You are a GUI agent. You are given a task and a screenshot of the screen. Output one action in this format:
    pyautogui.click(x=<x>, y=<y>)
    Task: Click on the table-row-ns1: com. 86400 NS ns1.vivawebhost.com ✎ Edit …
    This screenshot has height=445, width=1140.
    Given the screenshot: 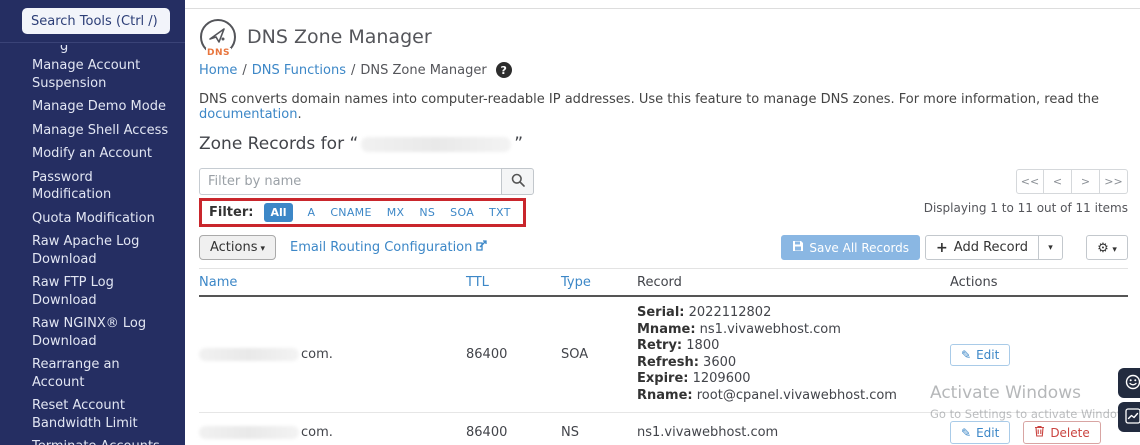 What is the action you would take?
    pyautogui.click(x=663, y=429)
    